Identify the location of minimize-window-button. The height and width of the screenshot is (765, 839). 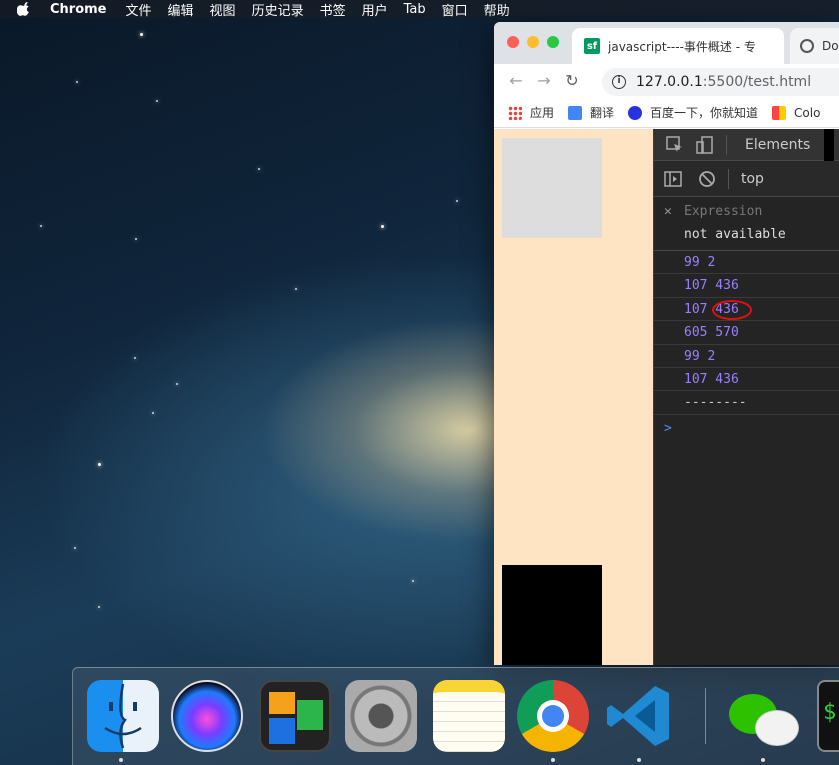
(533, 42).